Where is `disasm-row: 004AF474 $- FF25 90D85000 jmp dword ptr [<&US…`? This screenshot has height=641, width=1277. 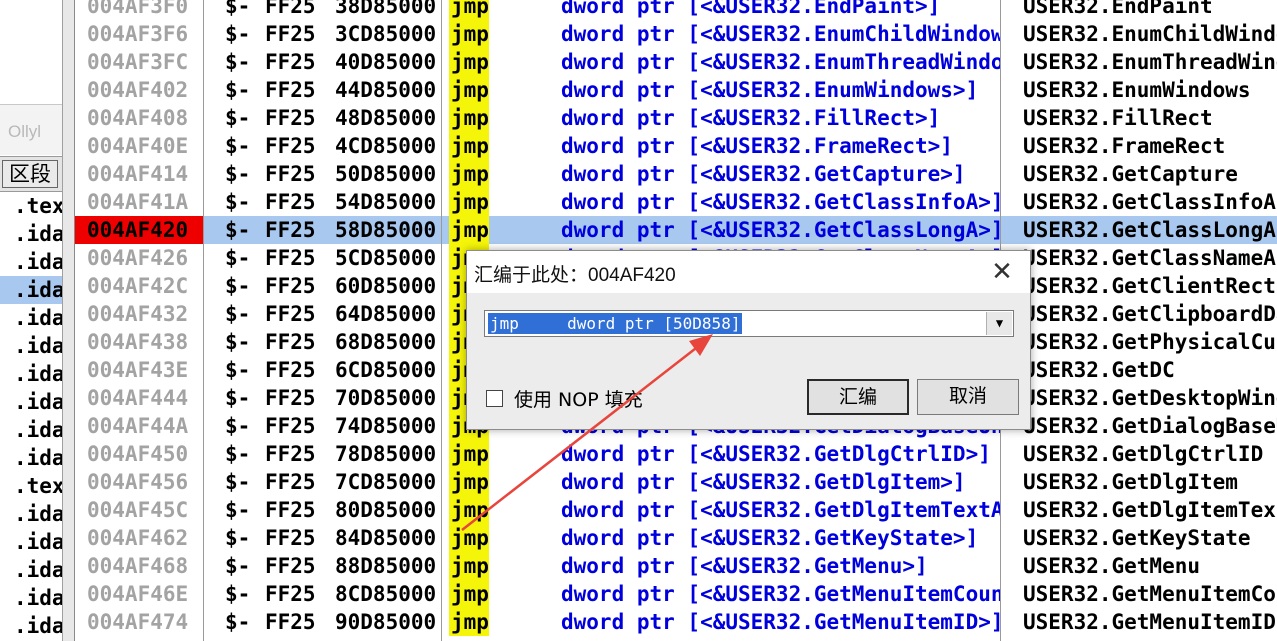 disasm-row: 004AF474 $- FF25 90D85000 jmp dword ptr [<&US… is located at coordinates (676, 622).